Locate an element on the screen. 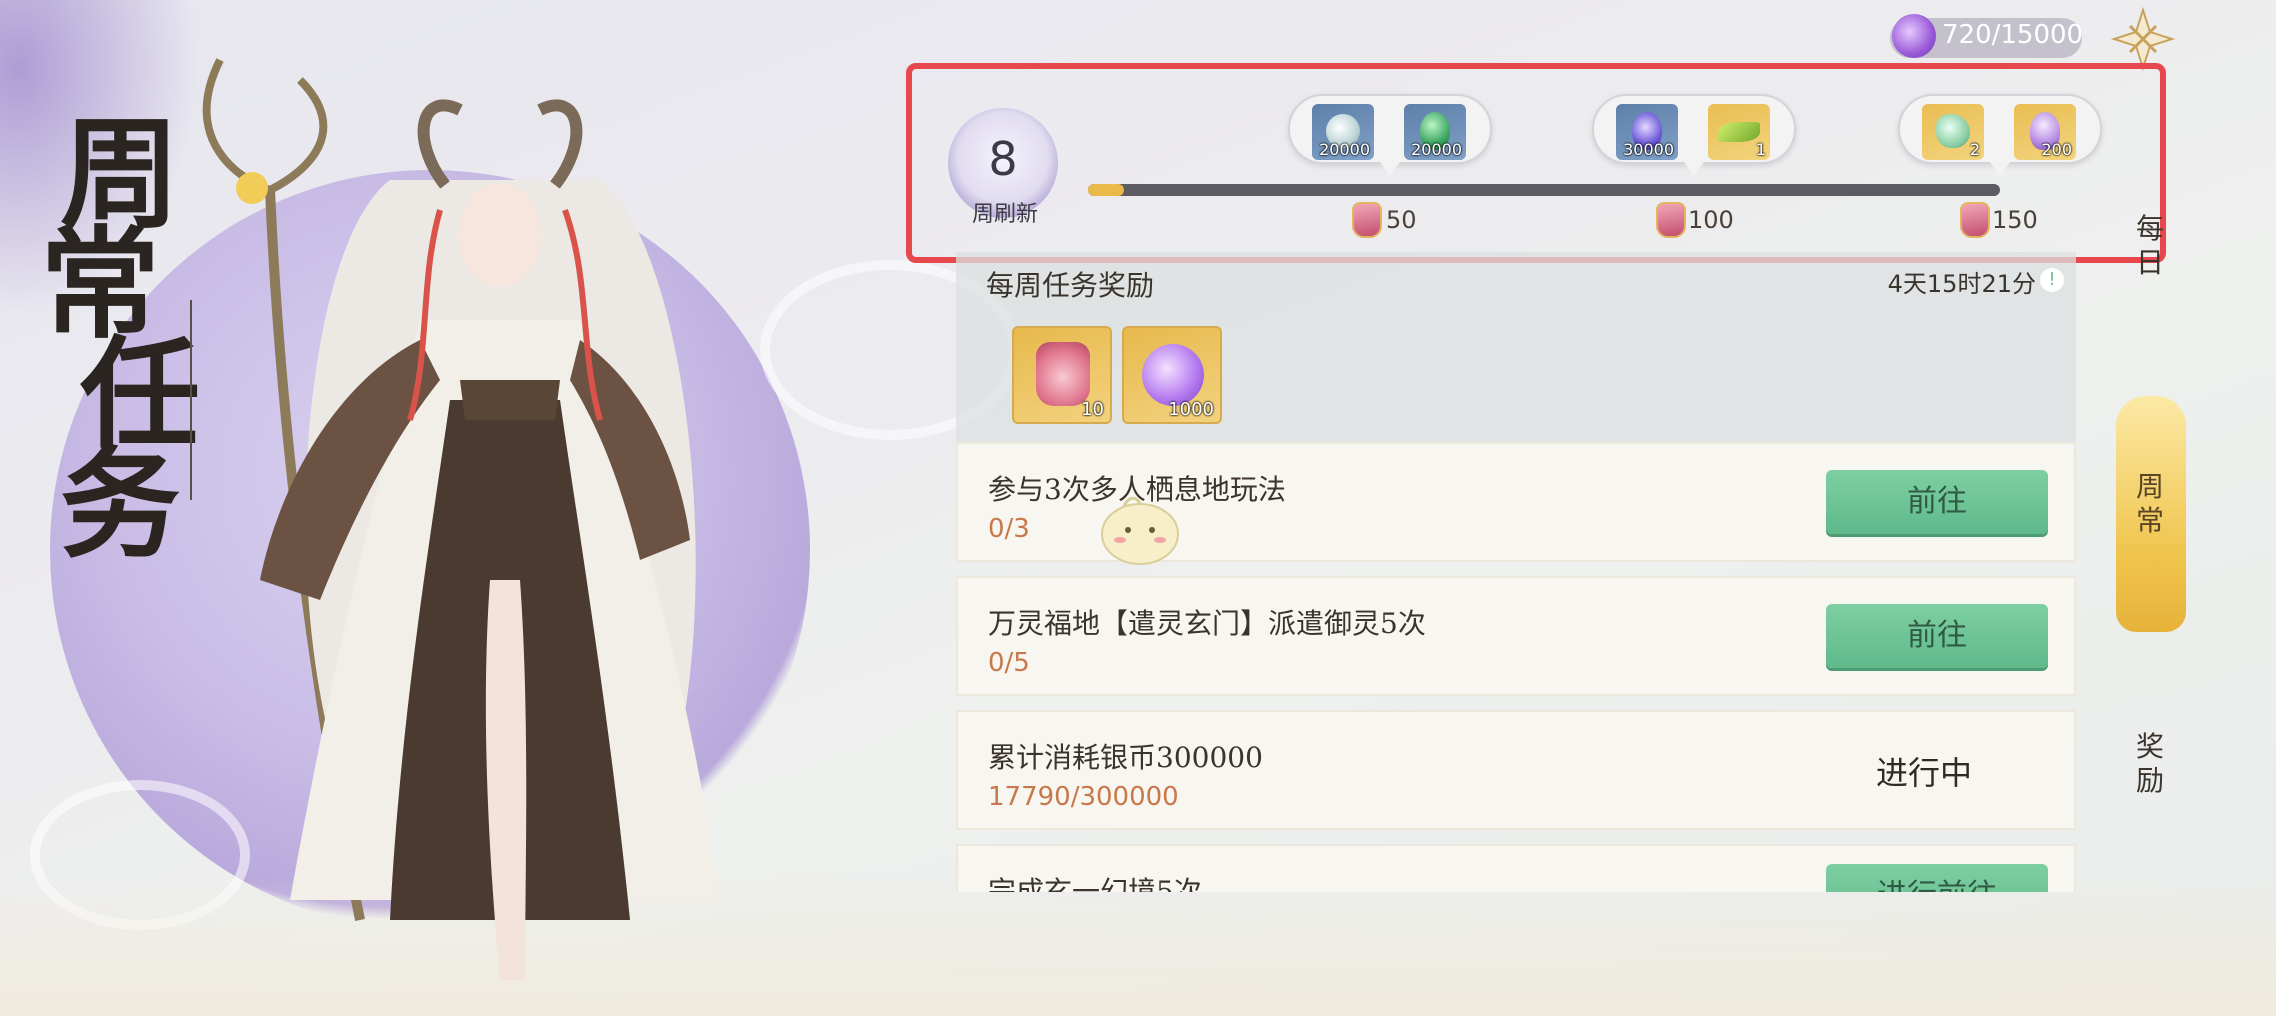 The width and height of the screenshot is (2276, 1016). go-button: 进行前往 is located at coordinates (1937, 878).